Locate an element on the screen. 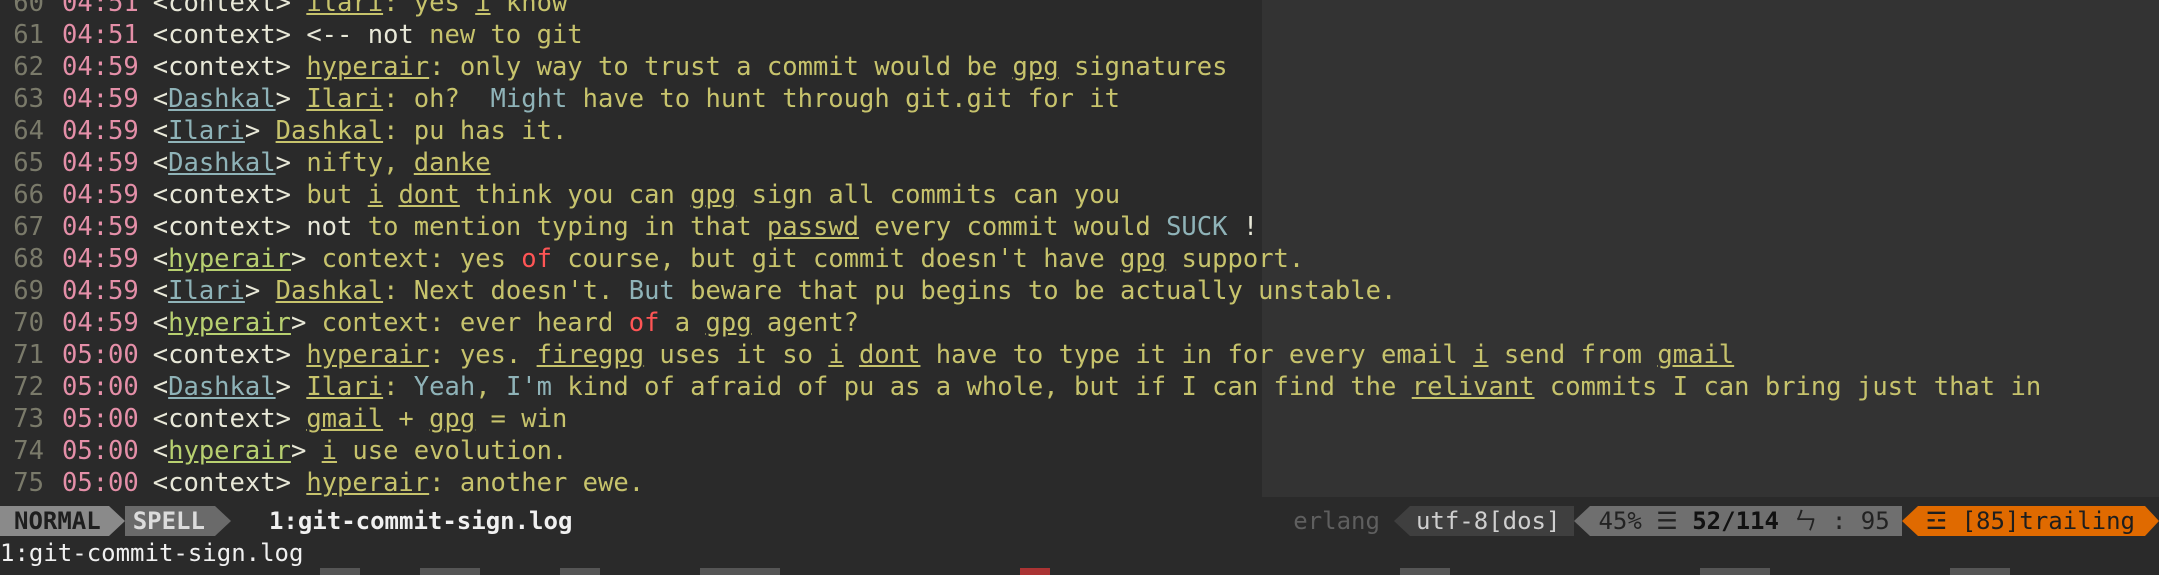 This screenshot has height=575, width=2159. buffer-line: 74 05:00 <hyperair> i use evolution. is located at coordinates (1079, 451).